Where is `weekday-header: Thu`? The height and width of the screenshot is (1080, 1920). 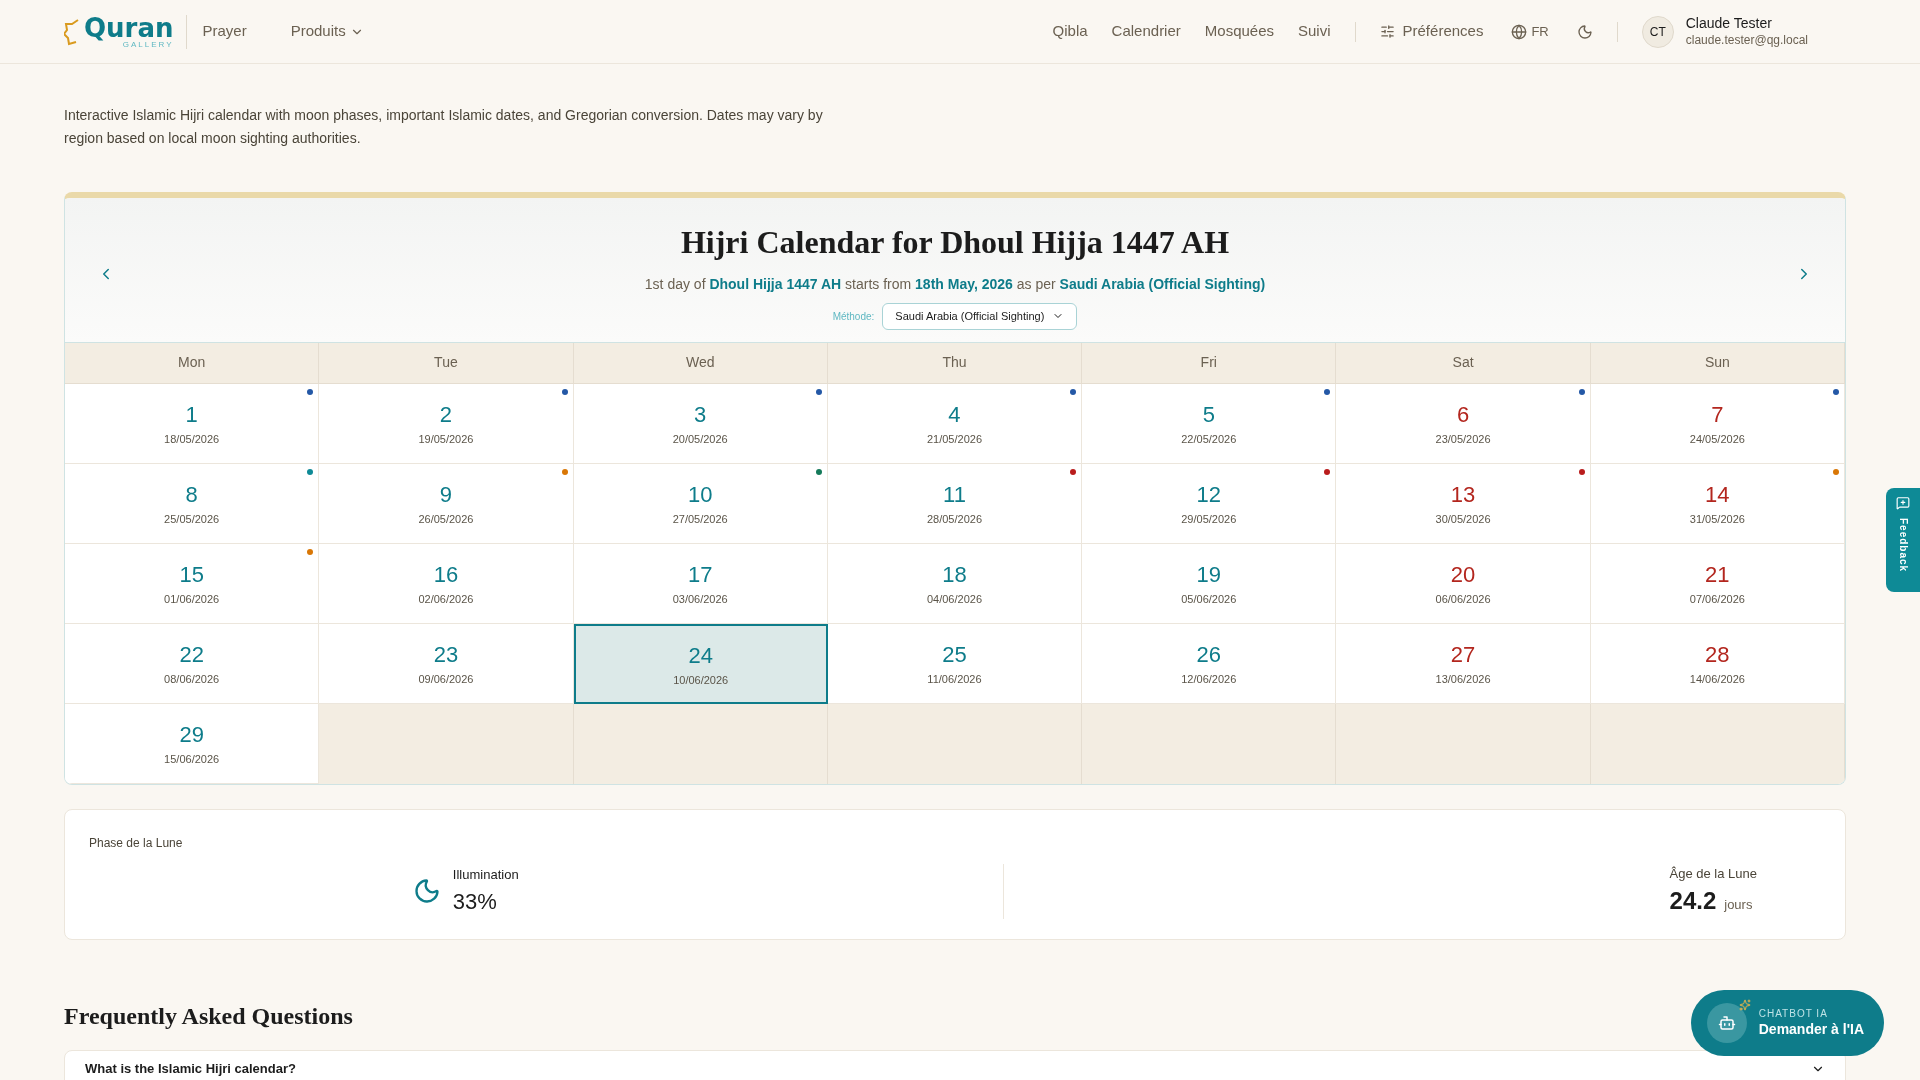 weekday-header: Thu is located at coordinates (955, 363).